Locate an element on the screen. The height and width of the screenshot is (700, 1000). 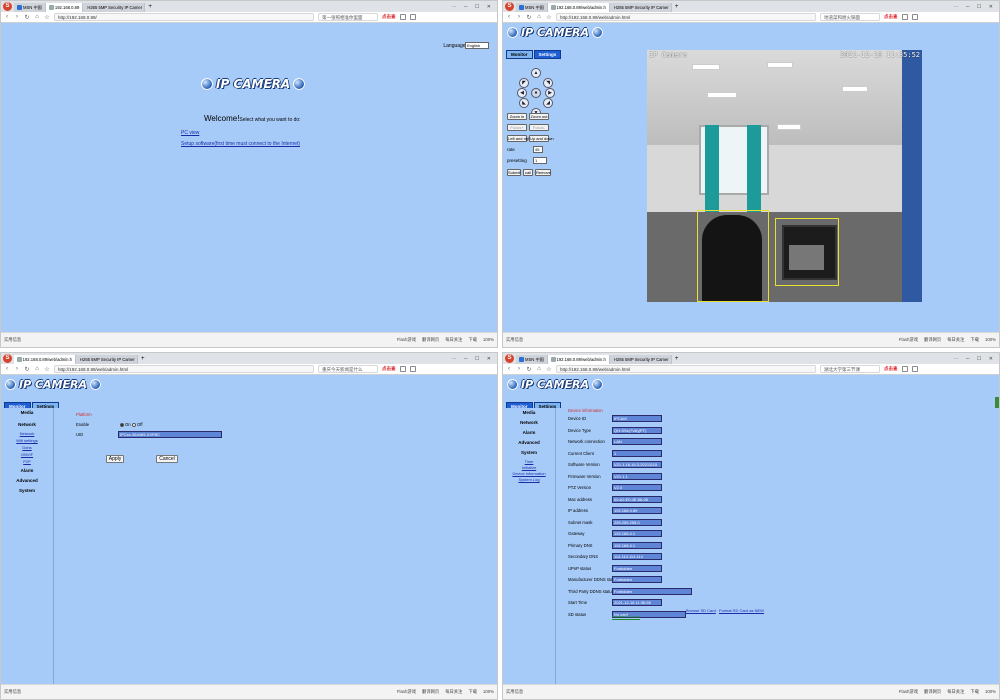
arrow-down-right-icon: ◢ is located at coordinates (548, 103).